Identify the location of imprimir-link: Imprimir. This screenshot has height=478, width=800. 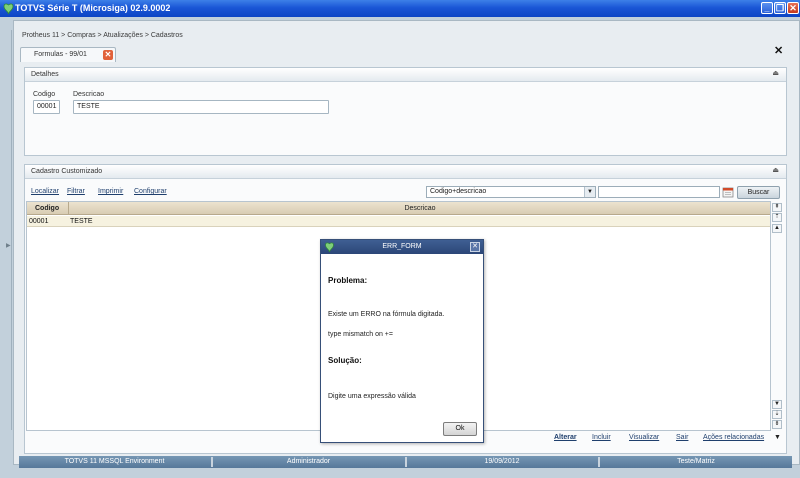
(110, 191).